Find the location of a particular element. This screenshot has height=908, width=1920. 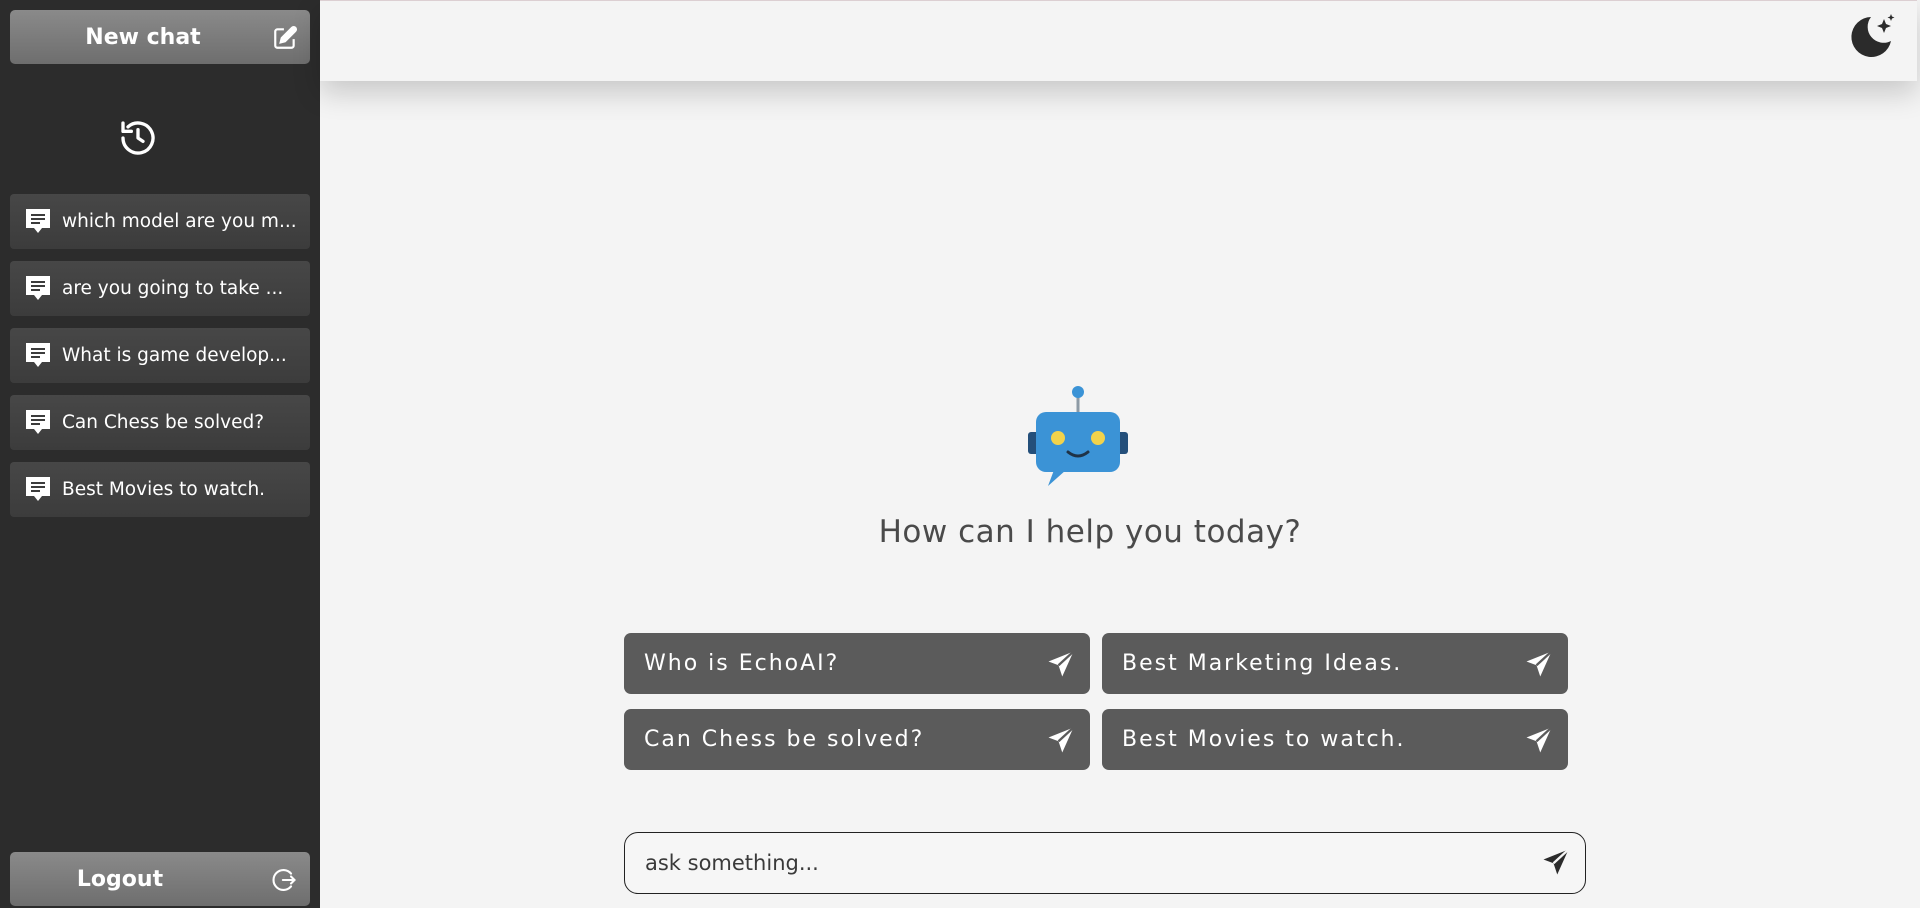

moon-stars-icon is located at coordinates (1872, 36).